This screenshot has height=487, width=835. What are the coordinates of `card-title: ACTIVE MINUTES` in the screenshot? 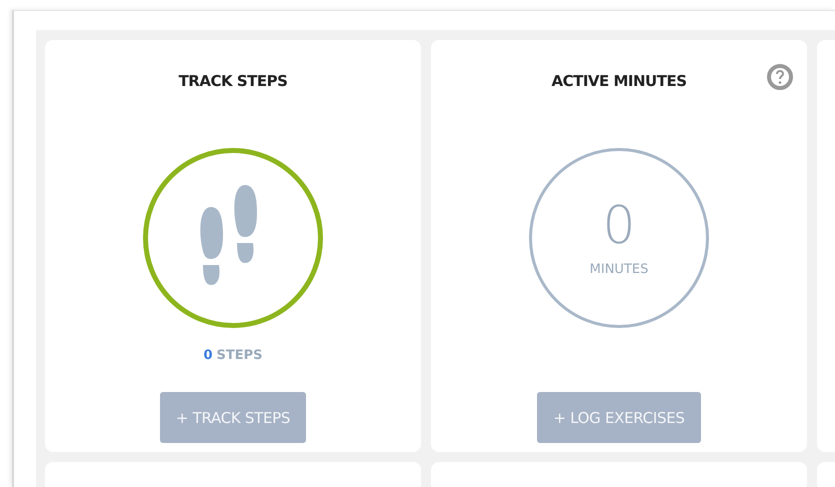 It's located at (619, 81).